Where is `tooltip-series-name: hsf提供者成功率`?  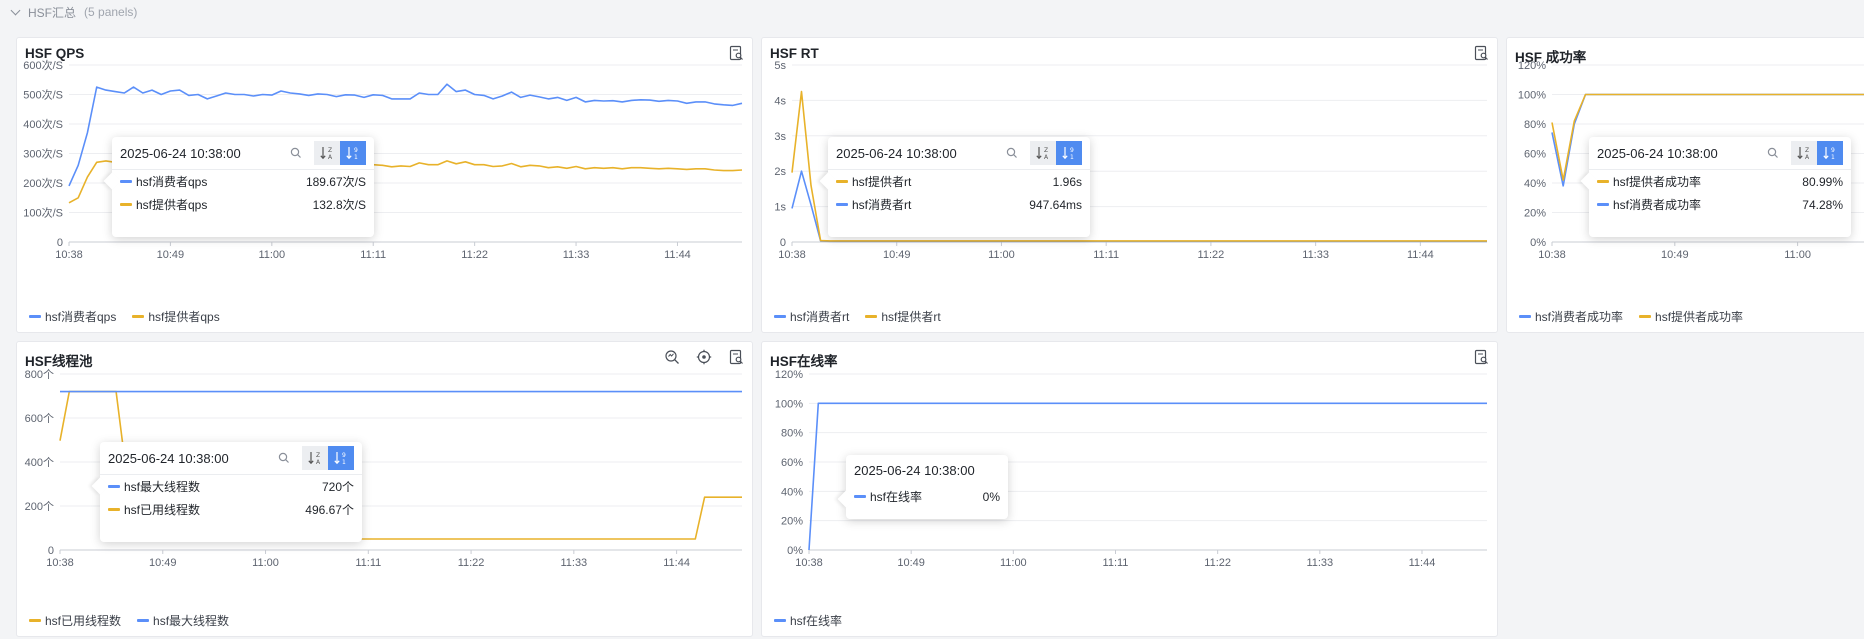
tooltip-series-name: hsf提供者成功率 is located at coordinates (1657, 182).